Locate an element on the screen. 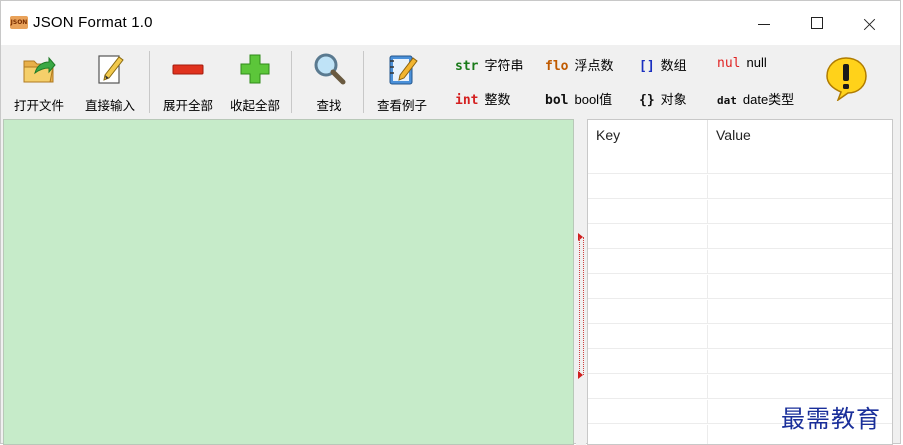 The width and height of the screenshot is (903, 445). legend-text: 整数 is located at coordinates (497, 99).